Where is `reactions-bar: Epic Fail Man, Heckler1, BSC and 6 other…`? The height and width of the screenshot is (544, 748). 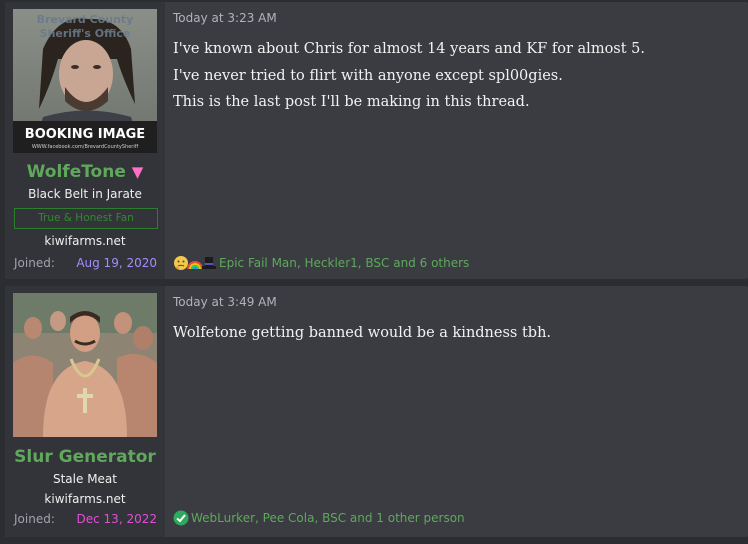
reactions-bar: Epic Fail Man, Heckler1, BSC and 6 other… is located at coordinates (321, 263).